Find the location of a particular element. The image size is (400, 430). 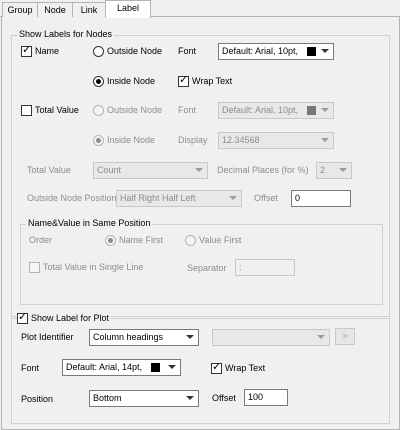

tab-link: Link is located at coordinates (89, 9).